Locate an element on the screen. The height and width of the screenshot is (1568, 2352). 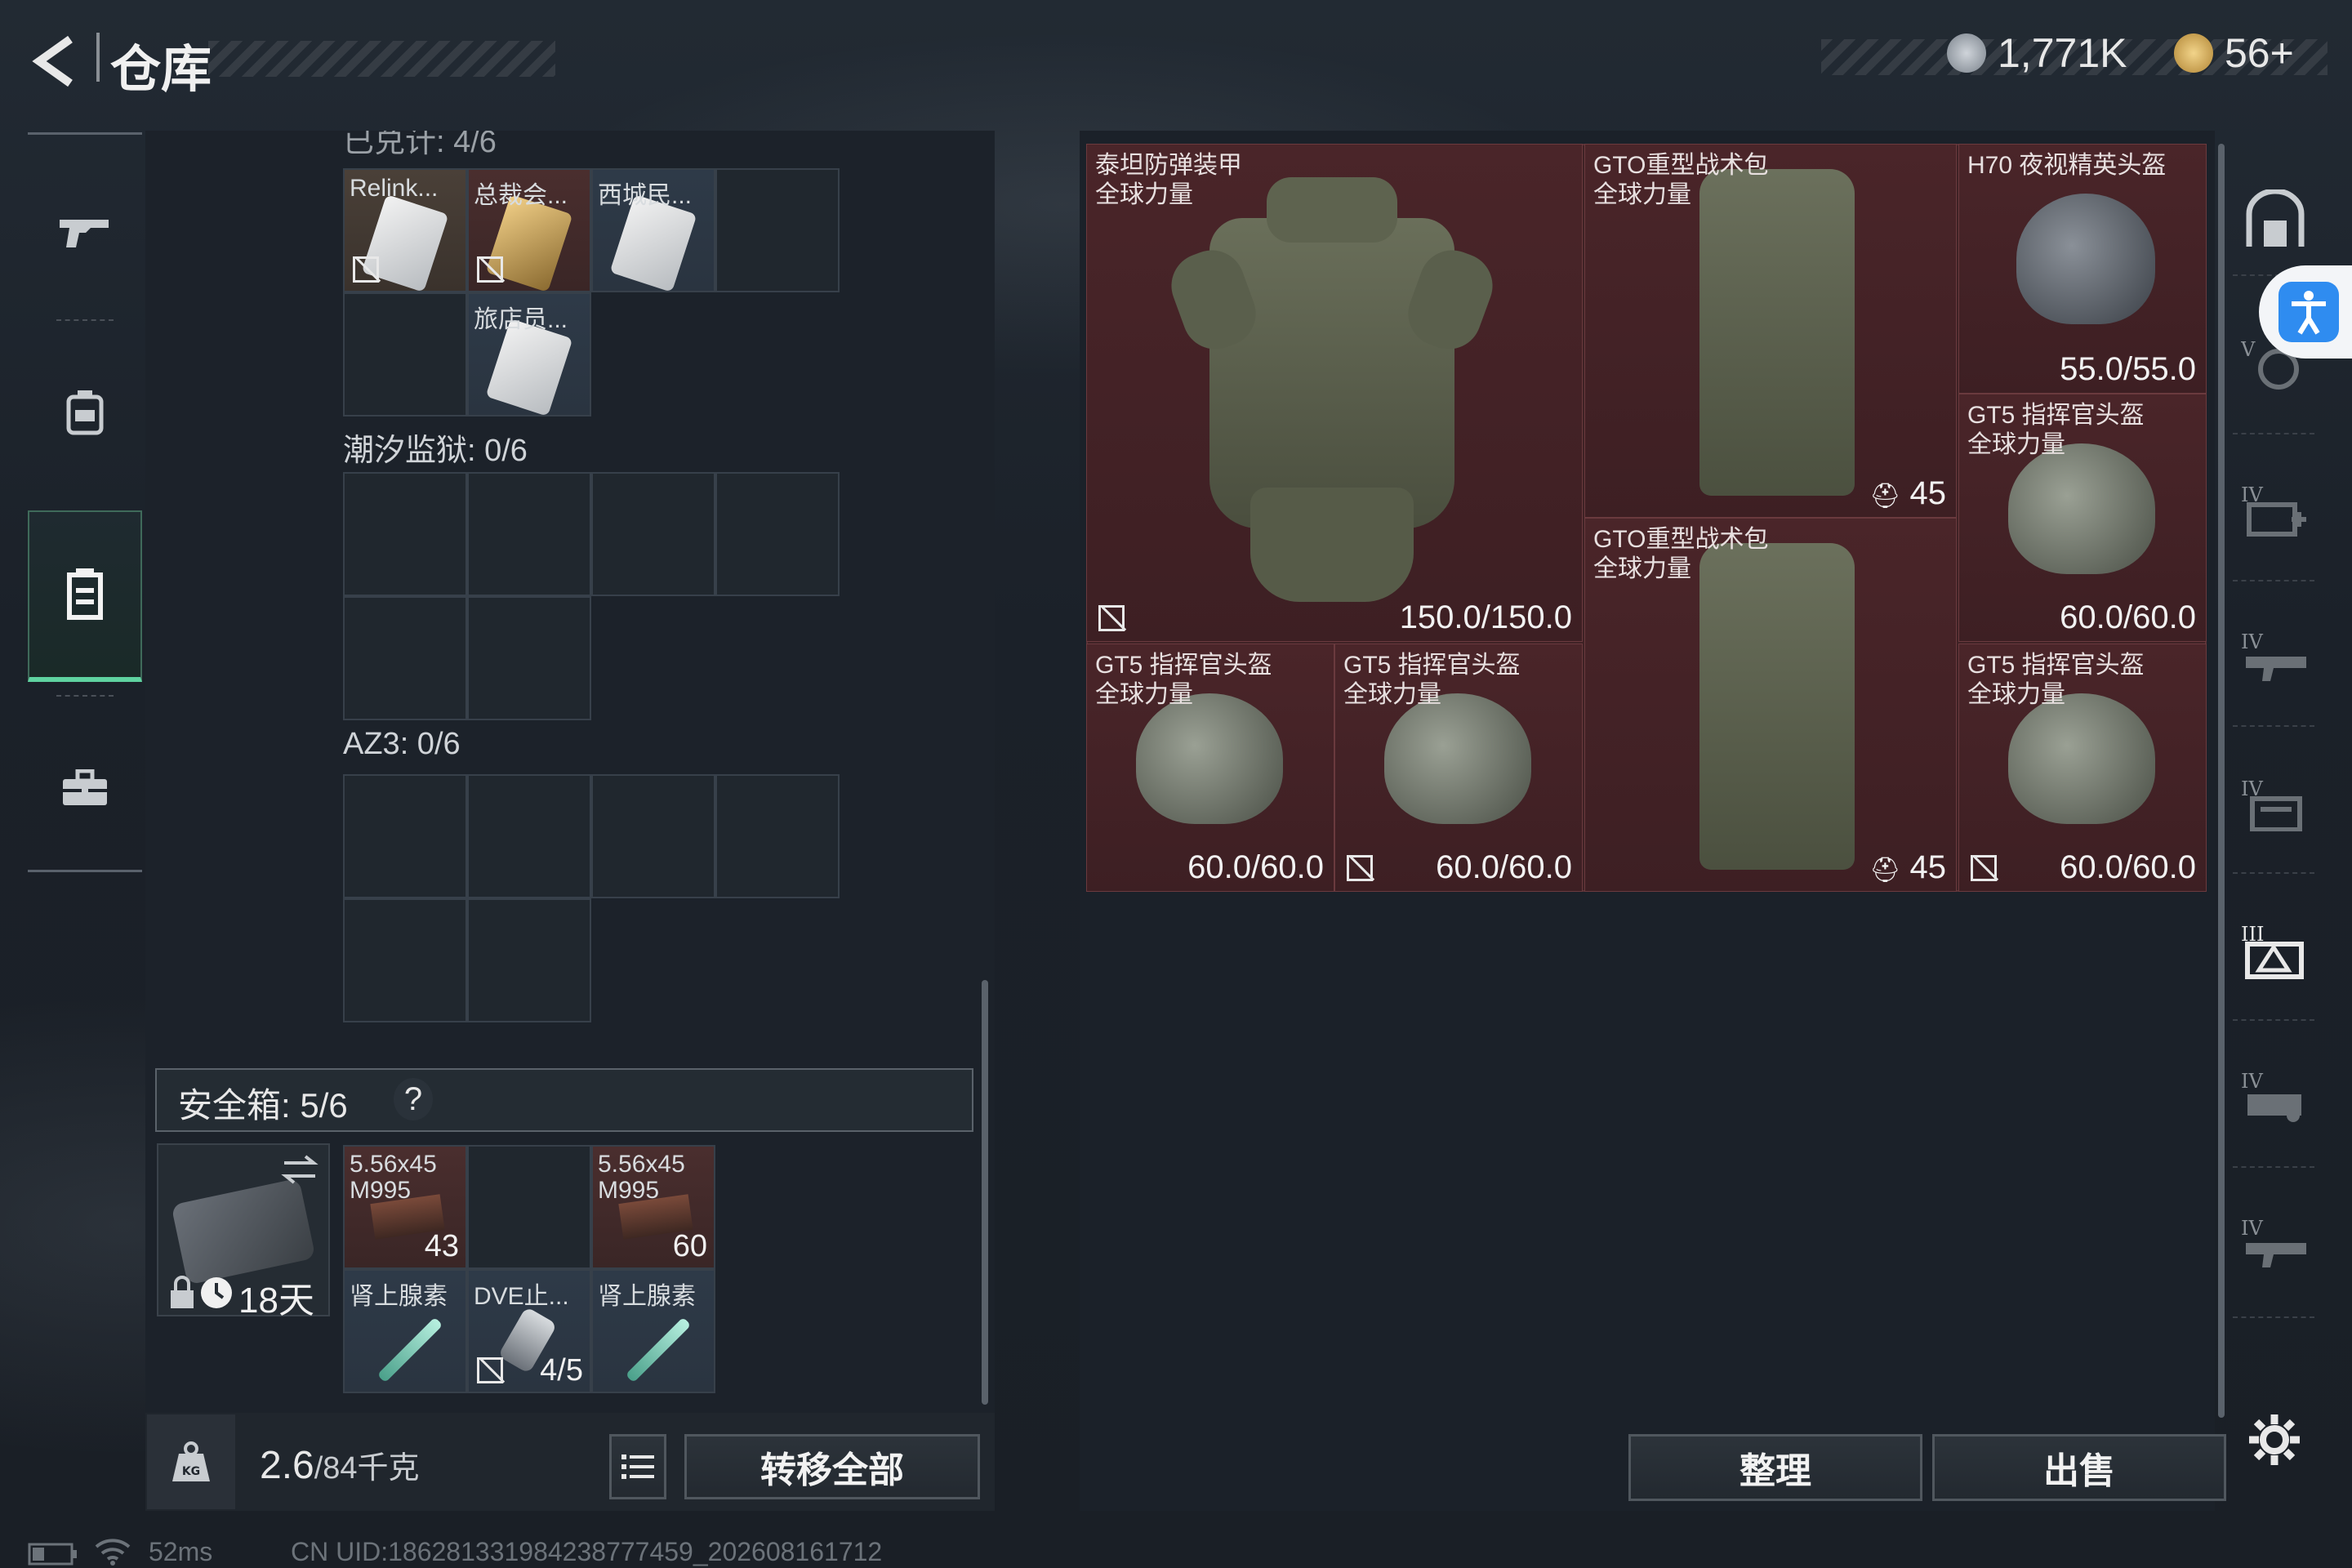
ammo-slot: 5.56x45 M995 43 is located at coordinates (405, 1207).